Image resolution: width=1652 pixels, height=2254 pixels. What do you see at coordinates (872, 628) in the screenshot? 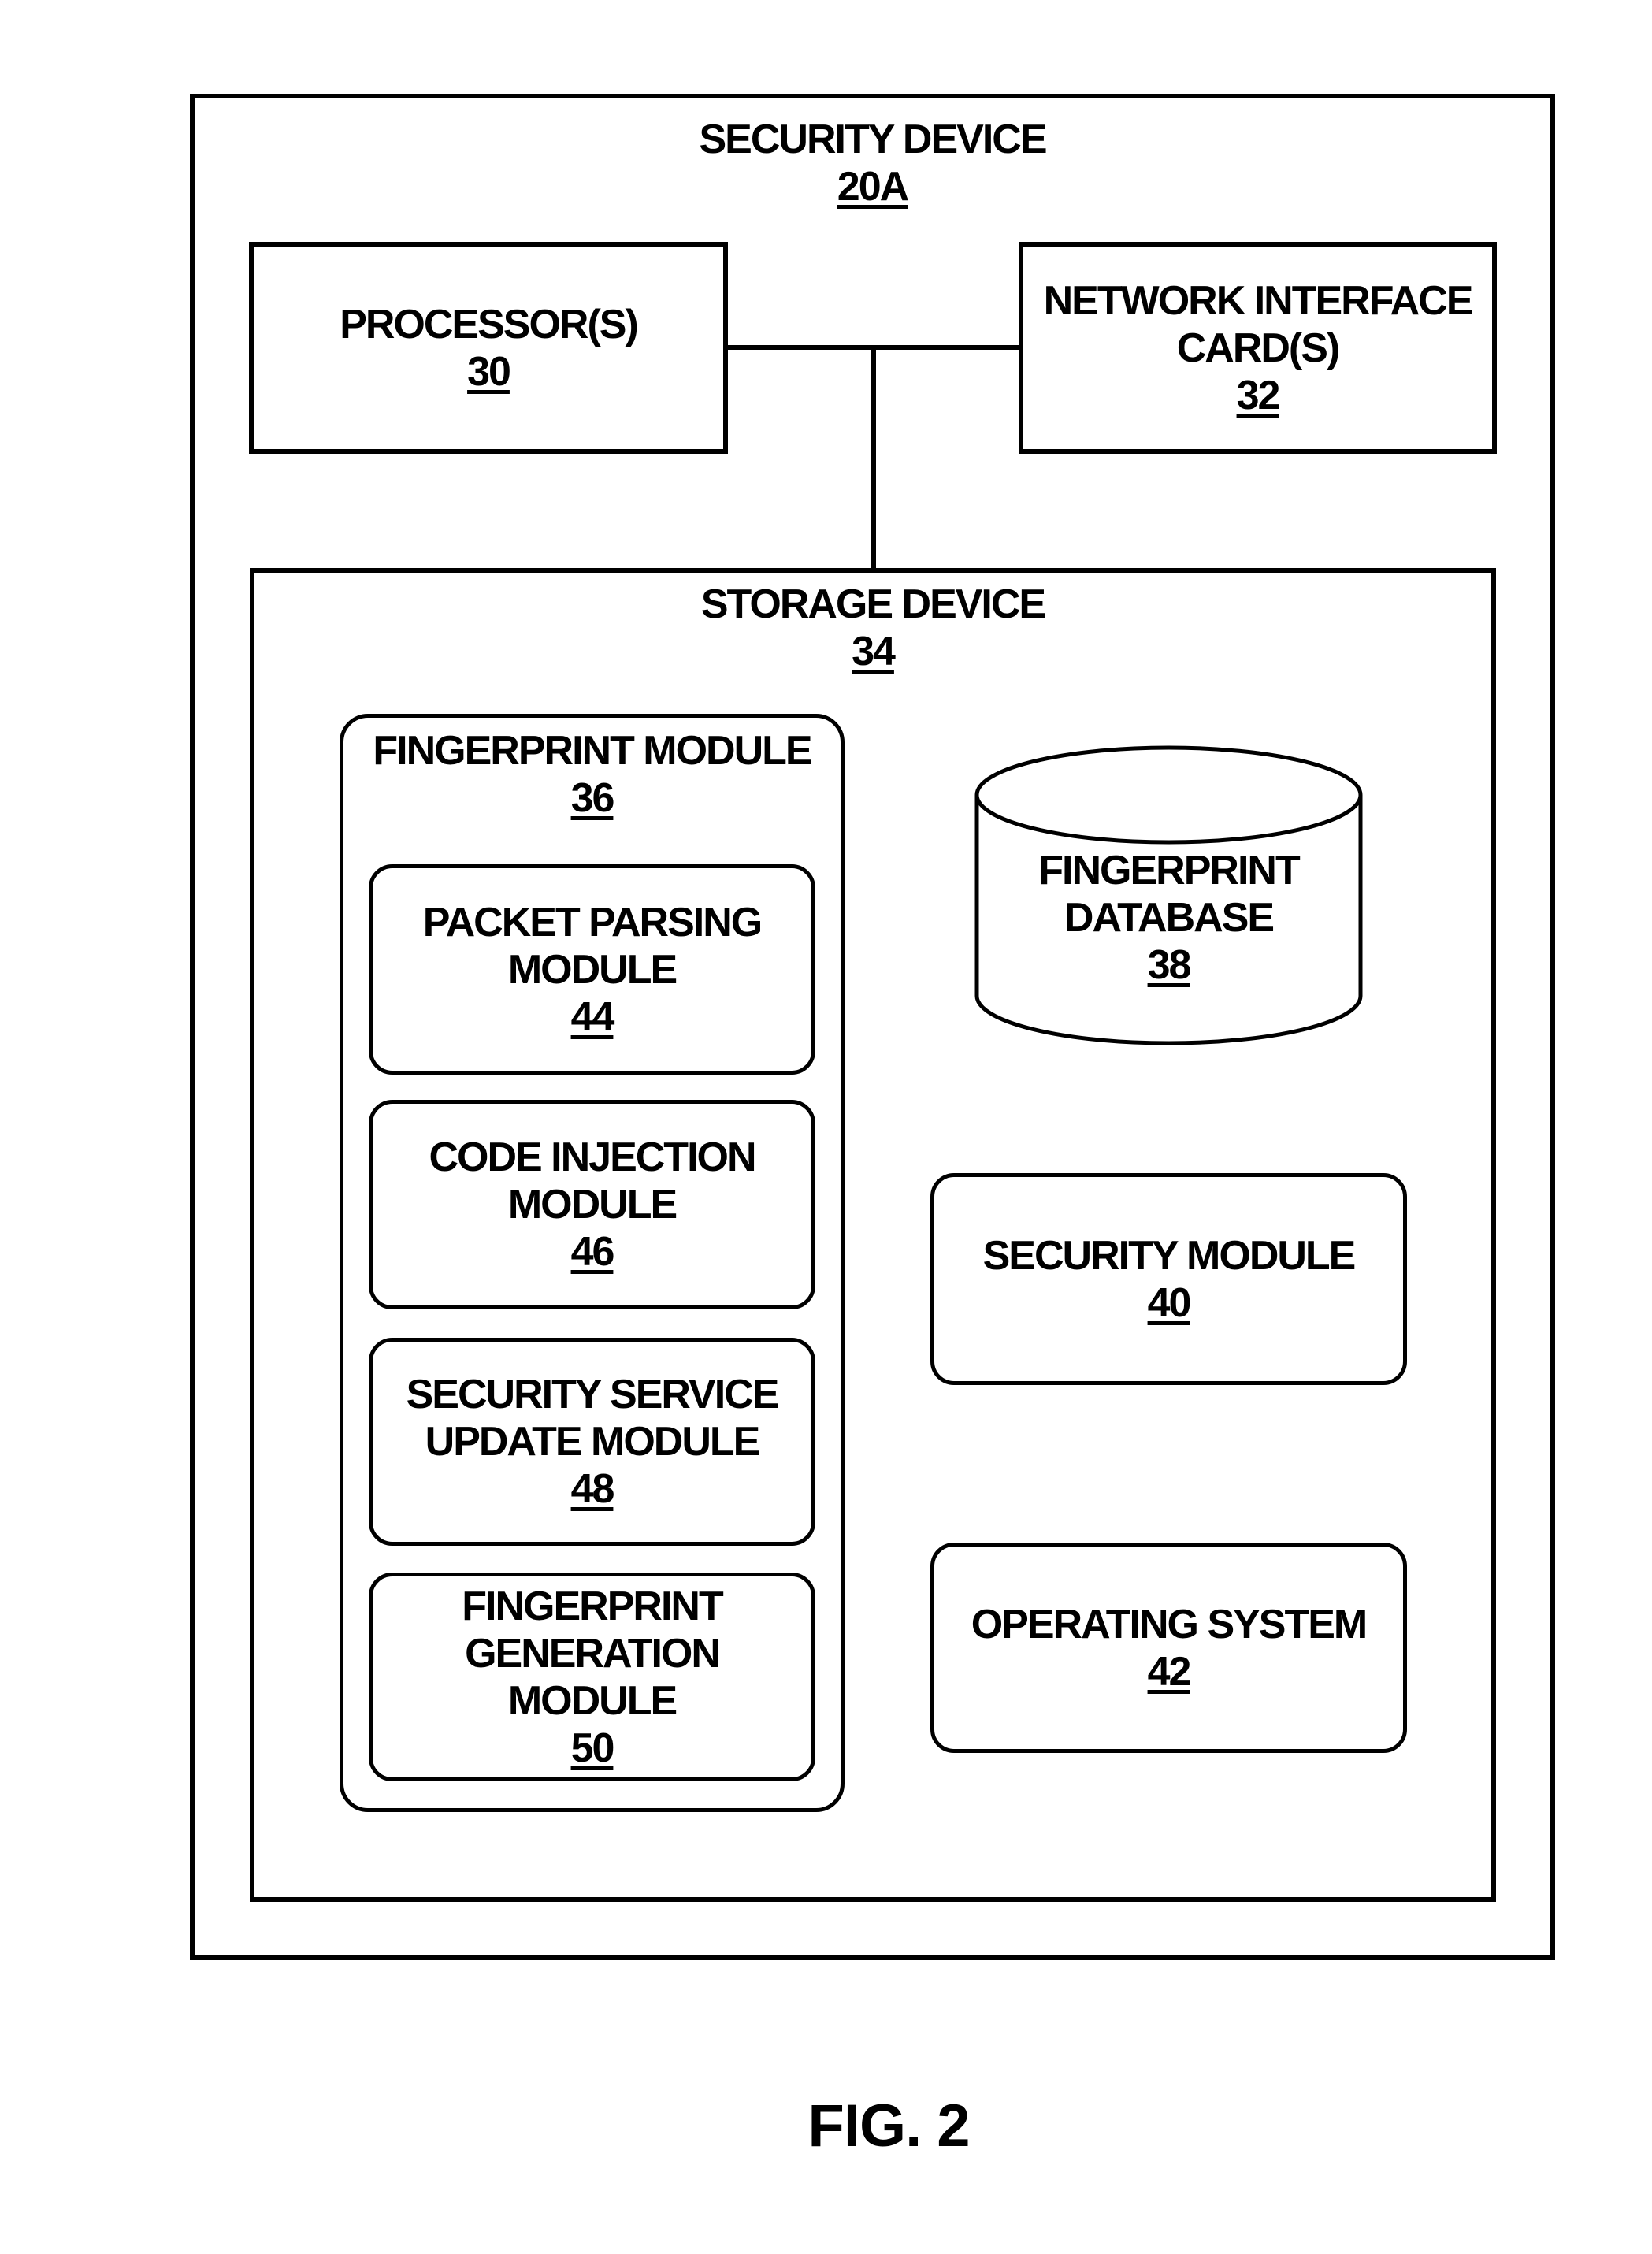
I see `storage-device-label: STORAGE DEVICE 34` at bounding box center [872, 628].